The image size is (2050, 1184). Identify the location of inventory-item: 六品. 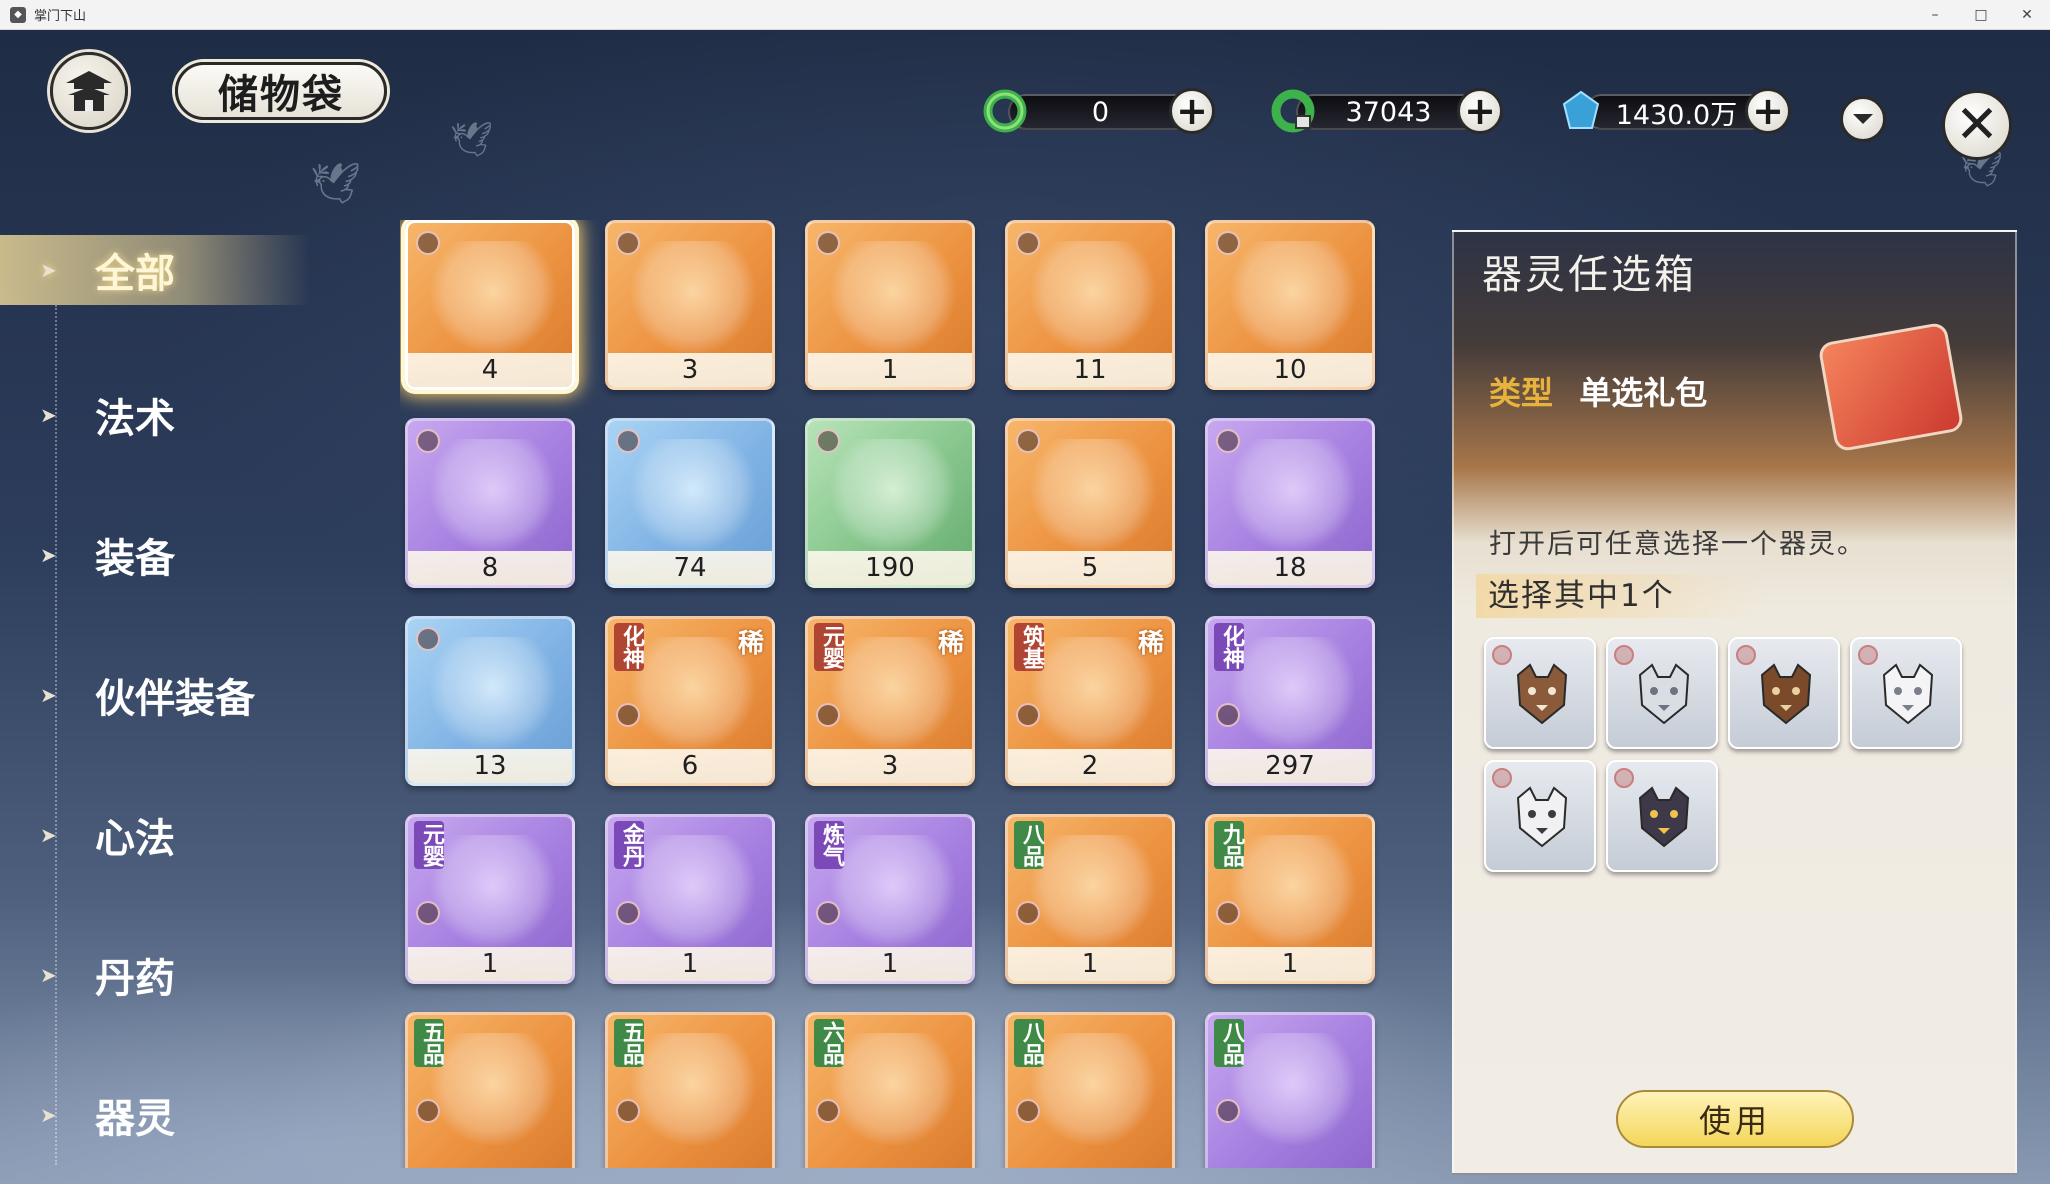
(890, 1090).